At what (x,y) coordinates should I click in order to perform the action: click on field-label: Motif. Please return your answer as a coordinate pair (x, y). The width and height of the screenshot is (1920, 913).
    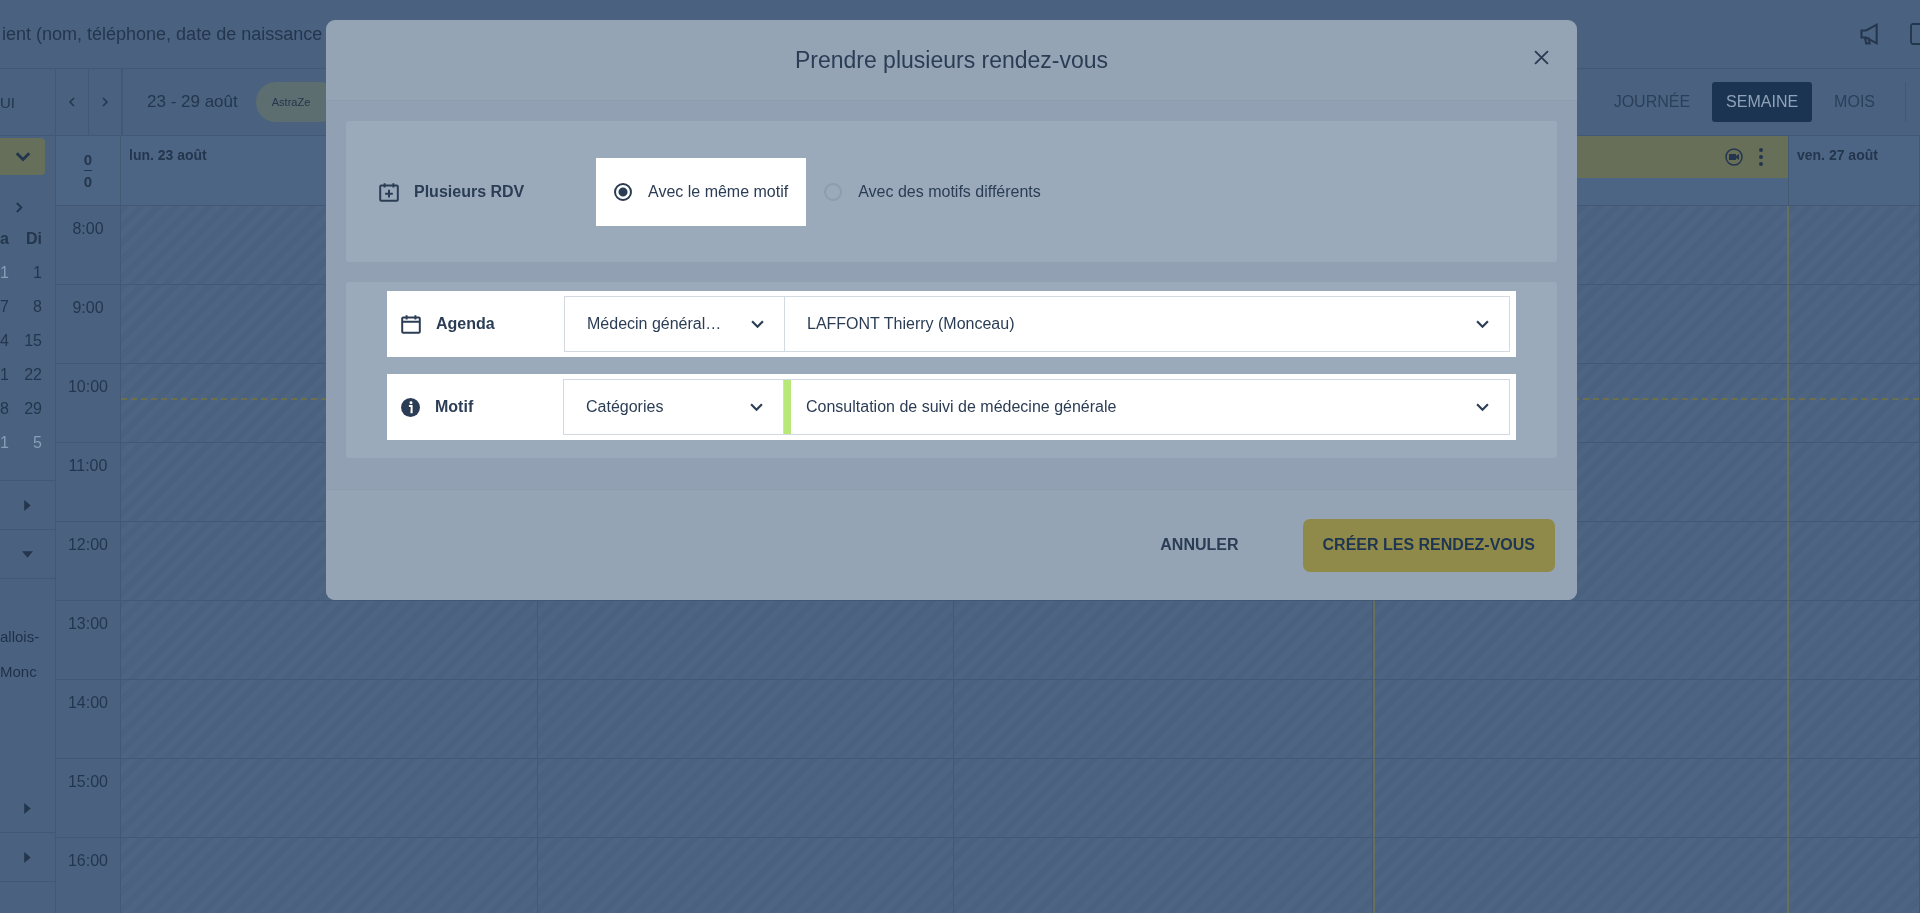
    Looking at the image, I should click on (455, 407).